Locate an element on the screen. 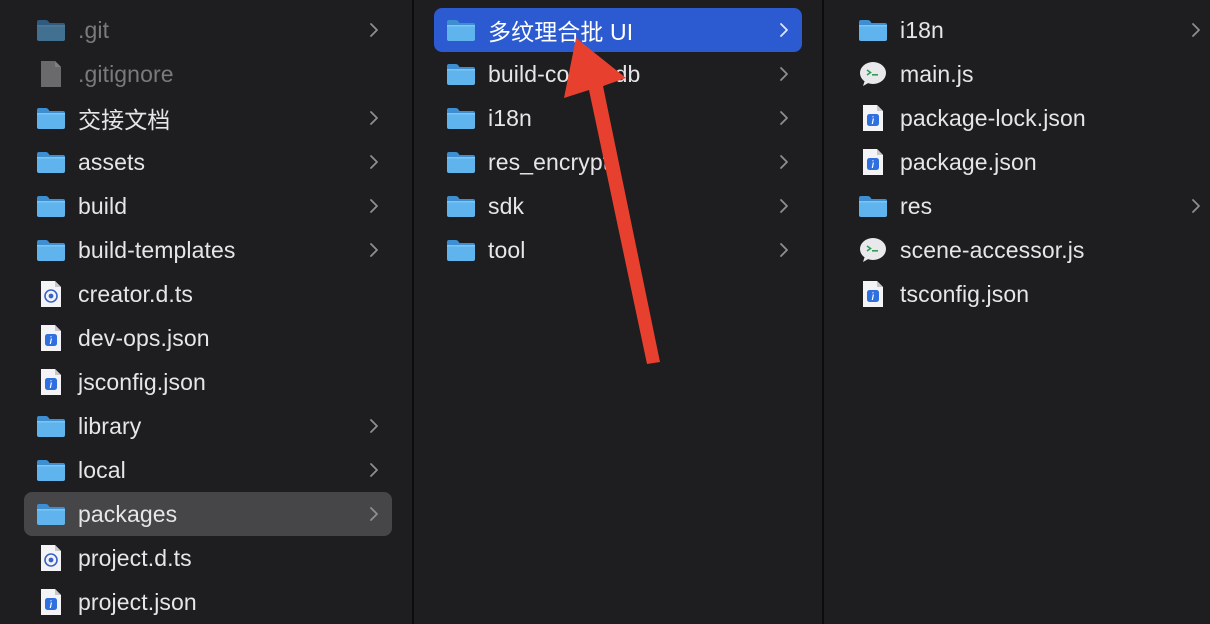 The image size is (1210, 624). list-item-library: library is located at coordinates (208, 426).